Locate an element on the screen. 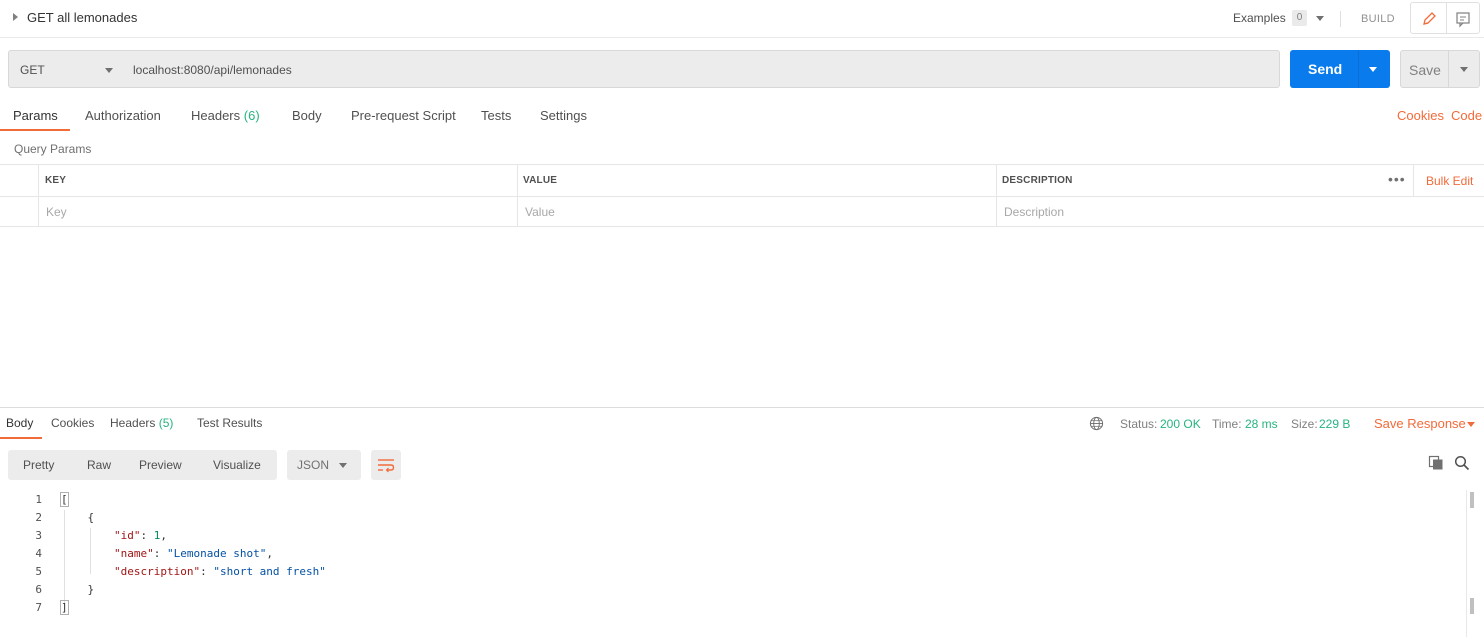  search-icon is located at coordinates (1462, 463).